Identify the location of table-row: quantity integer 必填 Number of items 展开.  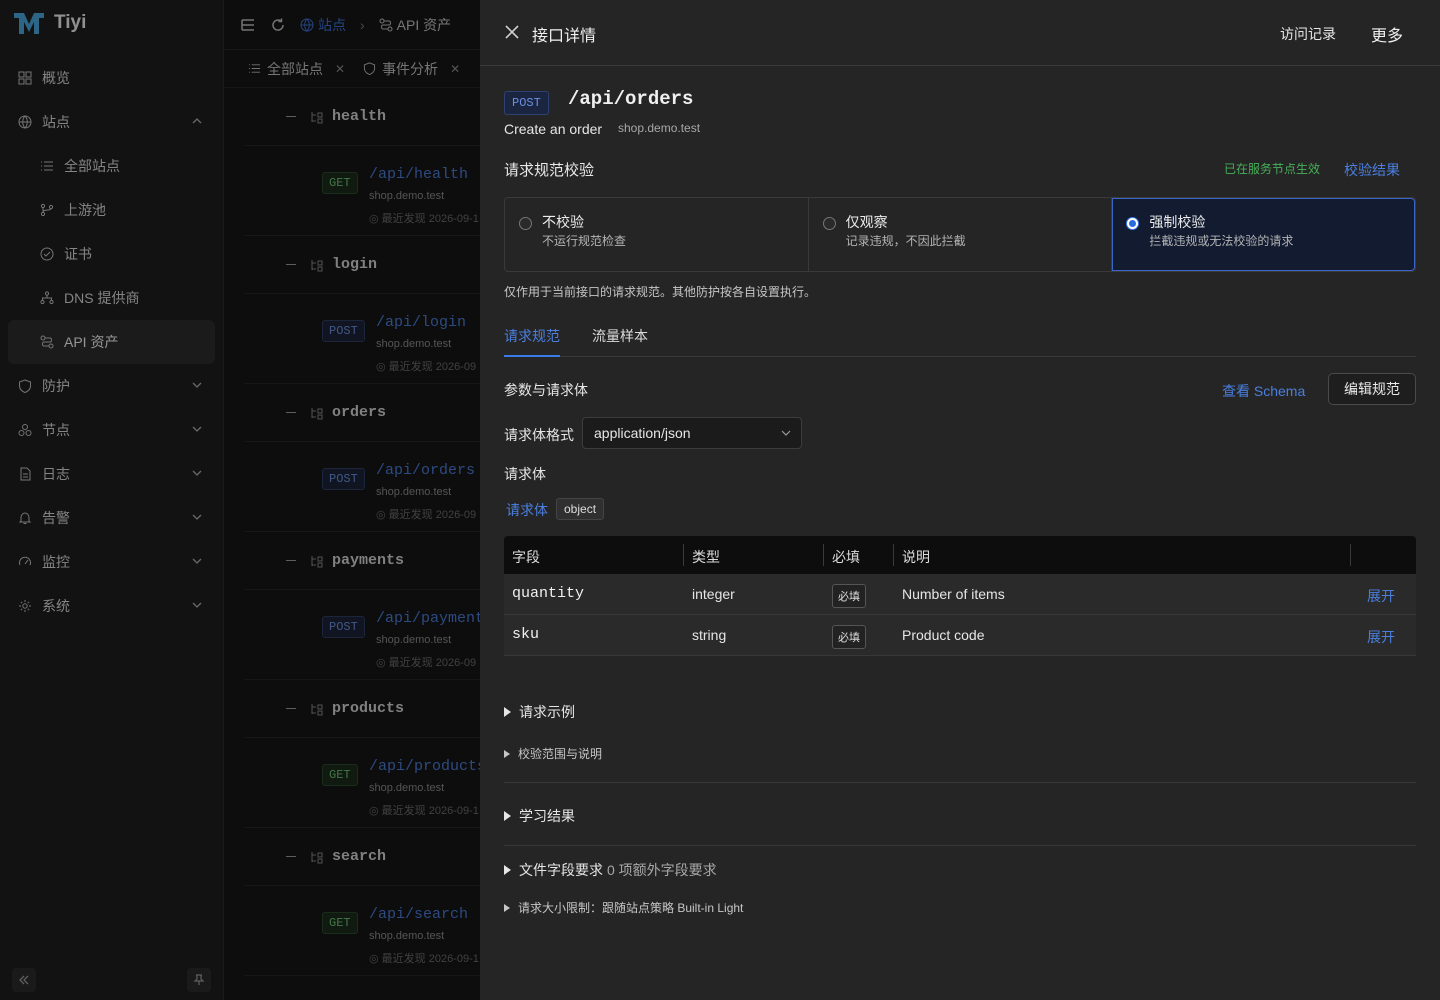
(960, 594).